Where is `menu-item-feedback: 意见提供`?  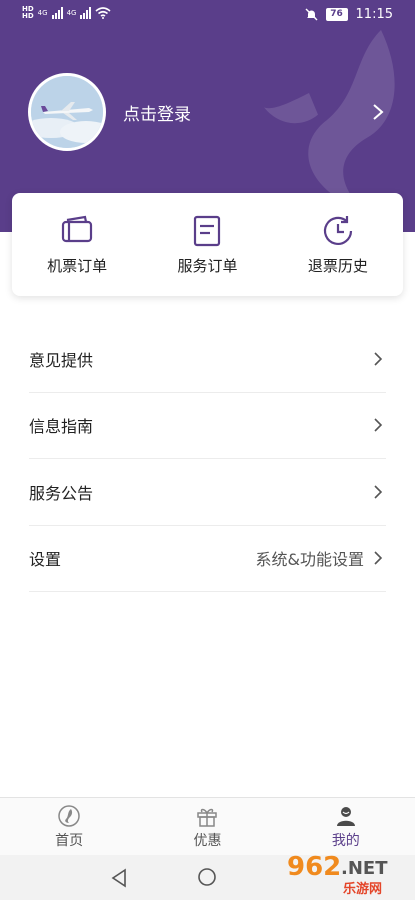 menu-item-feedback: 意见提供 is located at coordinates (207, 359).